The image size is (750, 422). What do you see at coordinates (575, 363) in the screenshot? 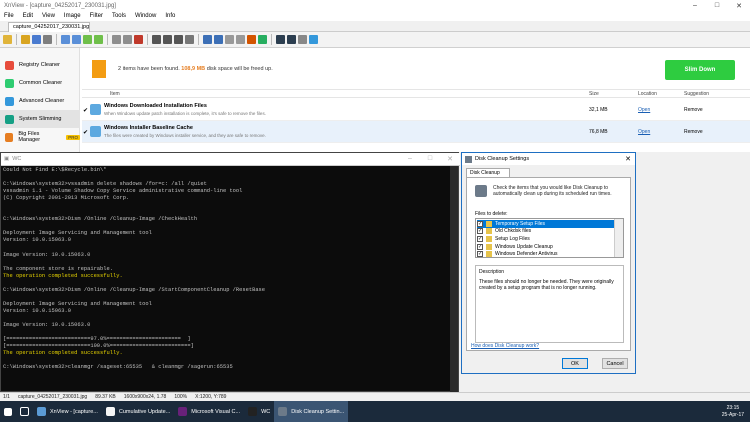
I see `ok-button: OK` at bounding box center [575, 363].